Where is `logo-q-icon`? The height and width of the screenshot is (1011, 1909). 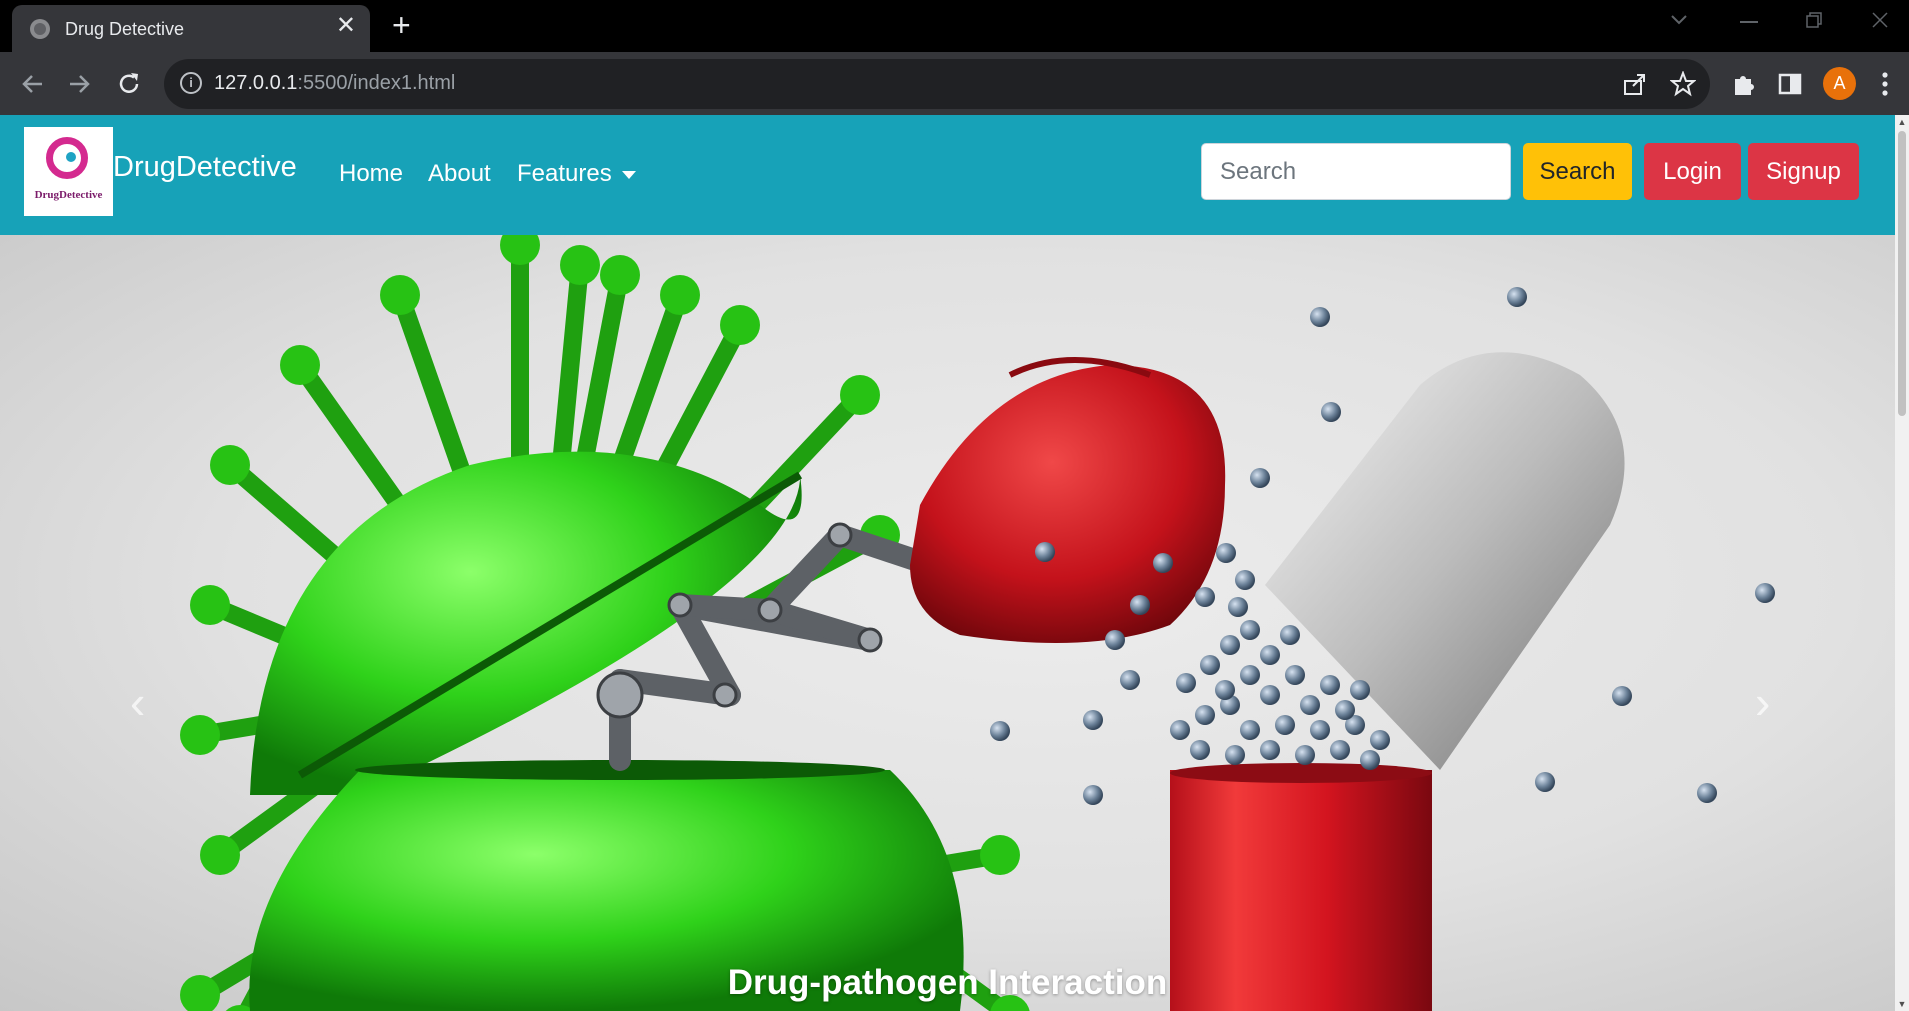 logo-q-icon is located at coordinates (67, 158).